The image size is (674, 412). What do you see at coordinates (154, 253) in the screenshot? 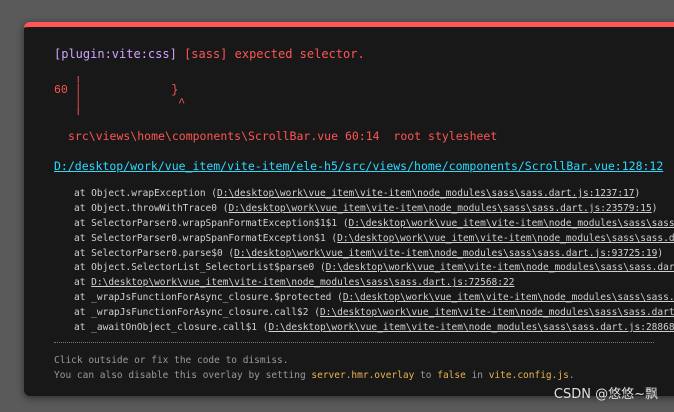
I see `stack-frame-fn: at SelectorParser0.parse$0 (` at bounding box center [154, 253].